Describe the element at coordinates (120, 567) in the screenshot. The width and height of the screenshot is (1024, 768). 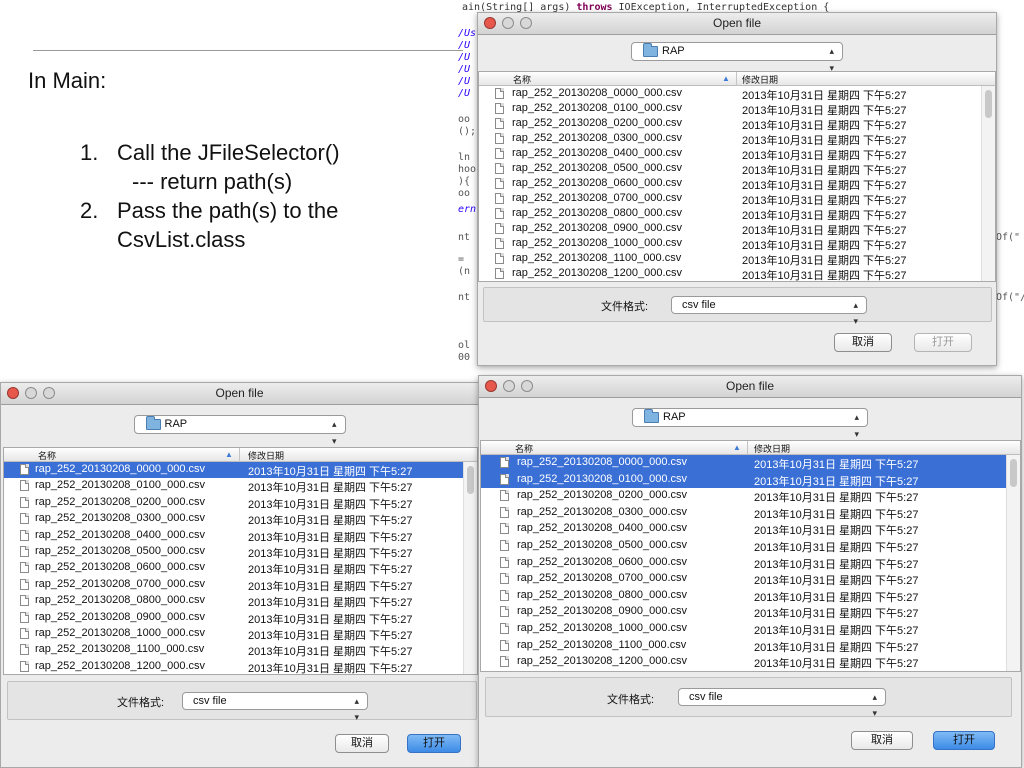
I see `file-name: rap_252_20130208_0600_000.csv` at that location.